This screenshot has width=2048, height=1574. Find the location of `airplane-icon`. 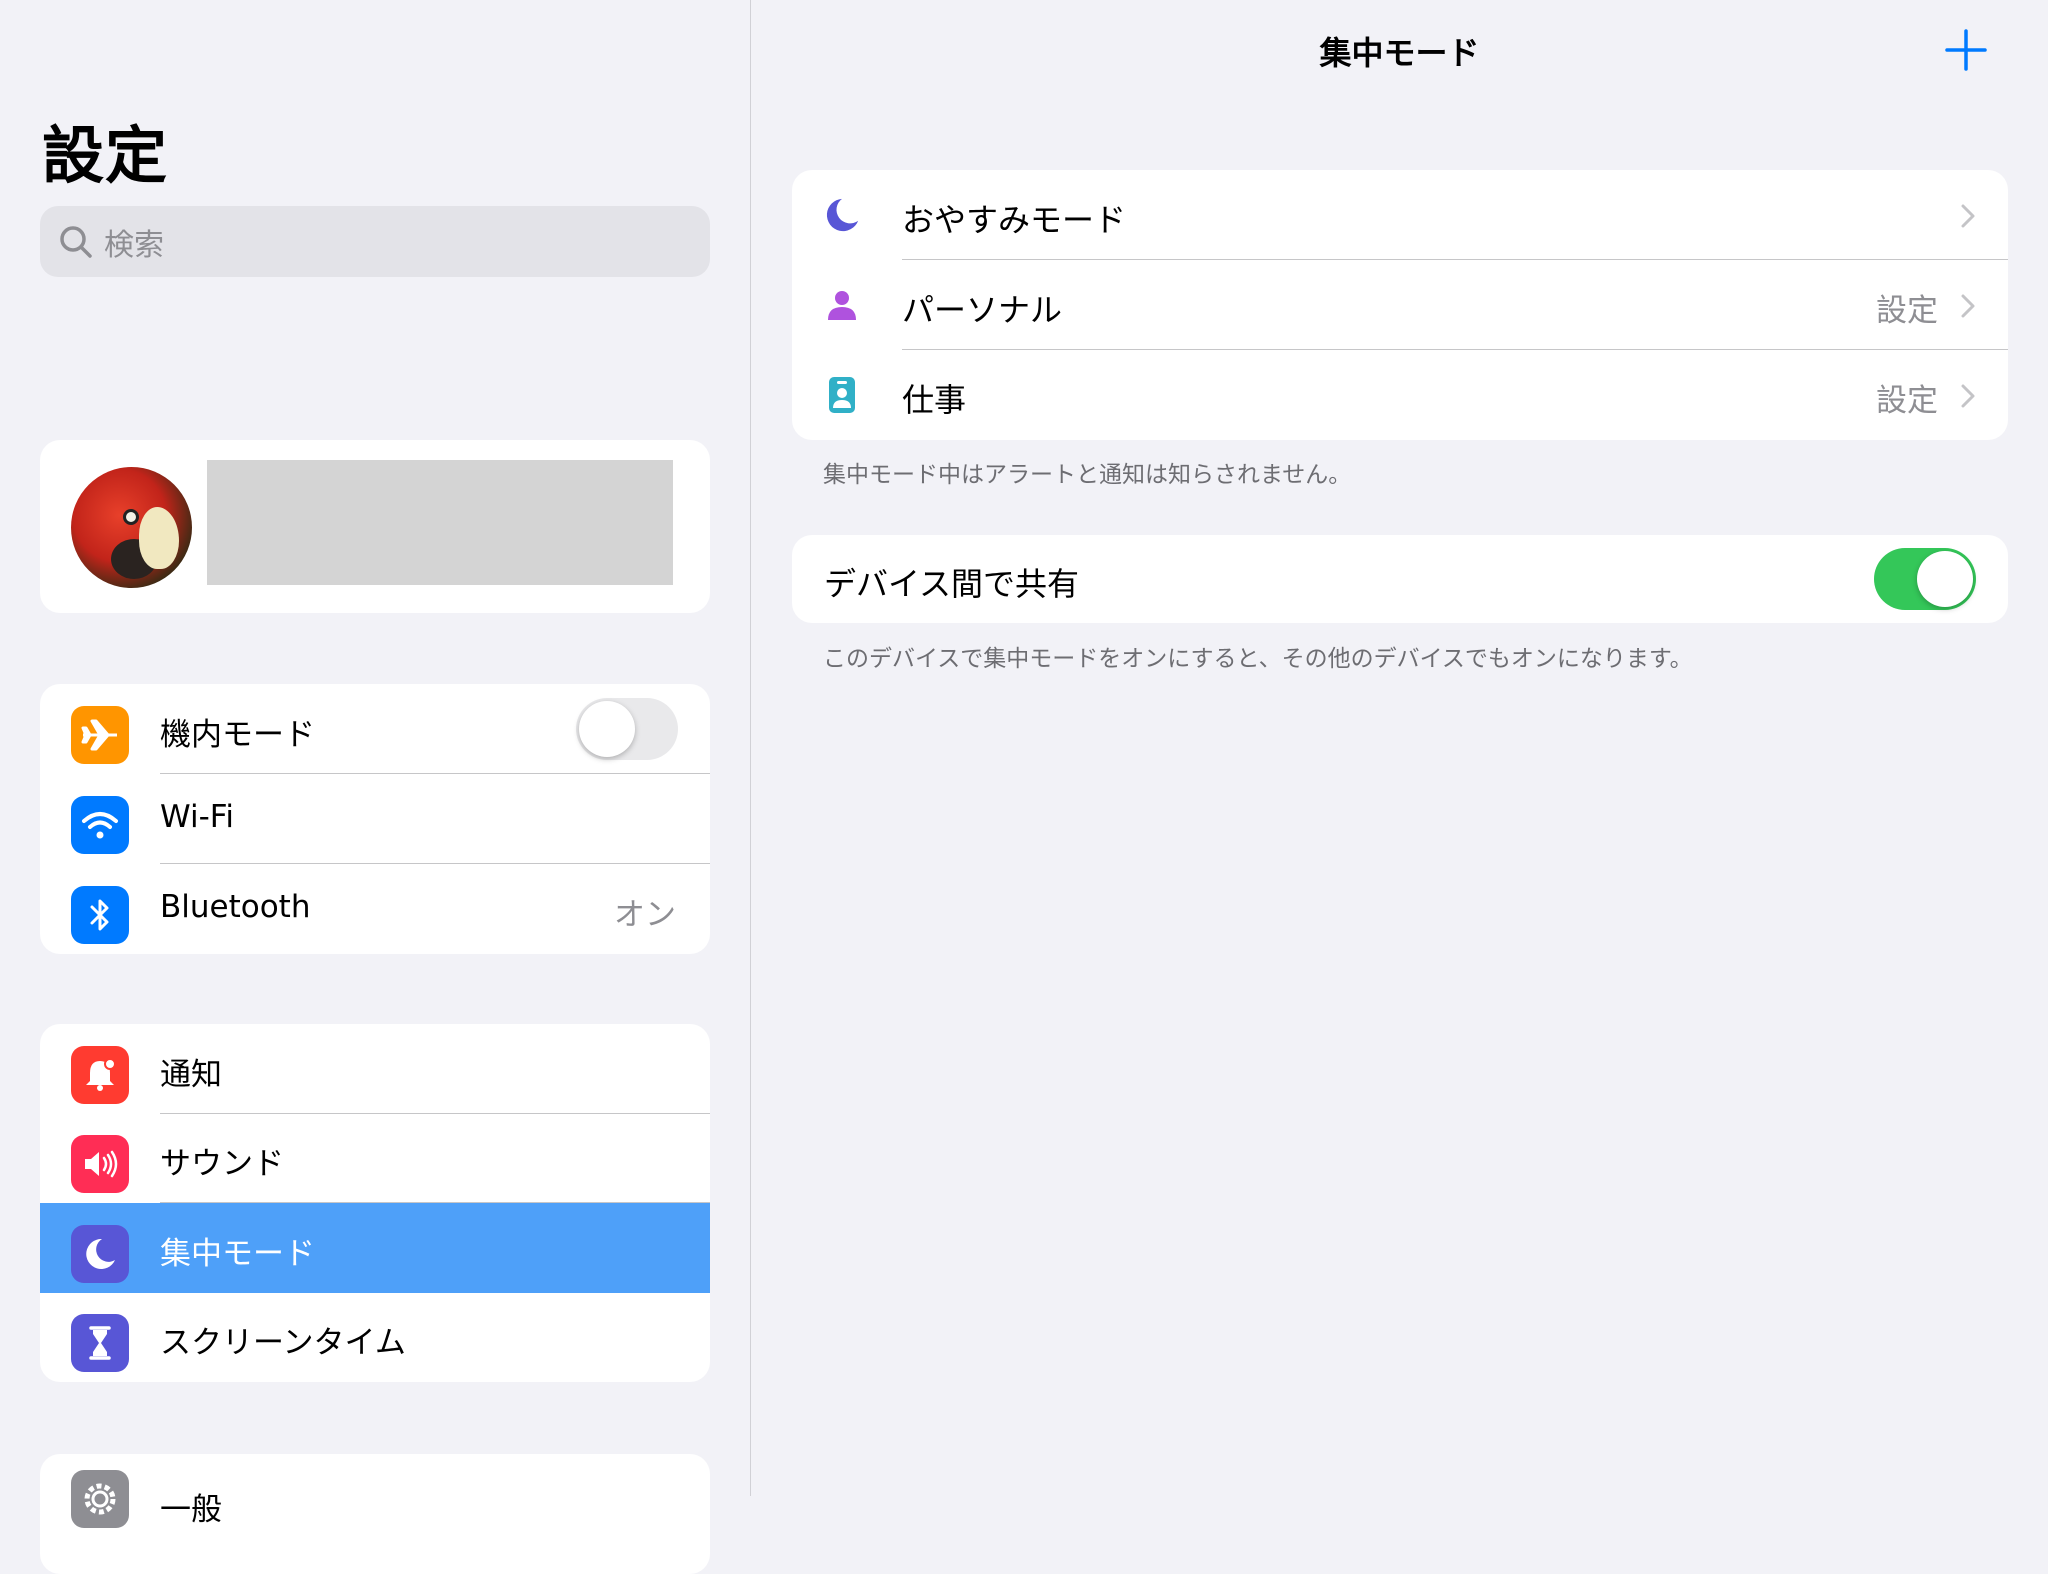

airplane-icon is located at coordinates (100, 735).